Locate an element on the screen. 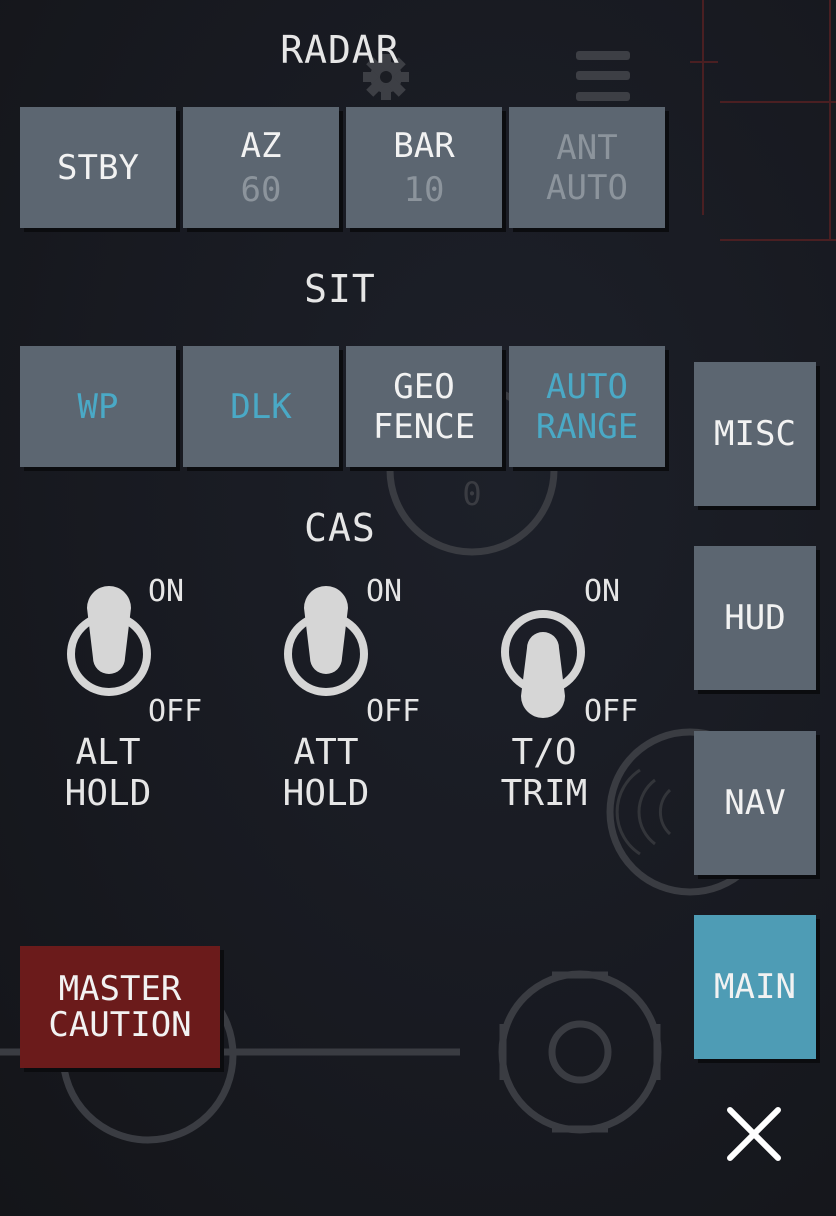  sit-geo-fence-button: GEO FENCE is located at coordinates (424, 406).